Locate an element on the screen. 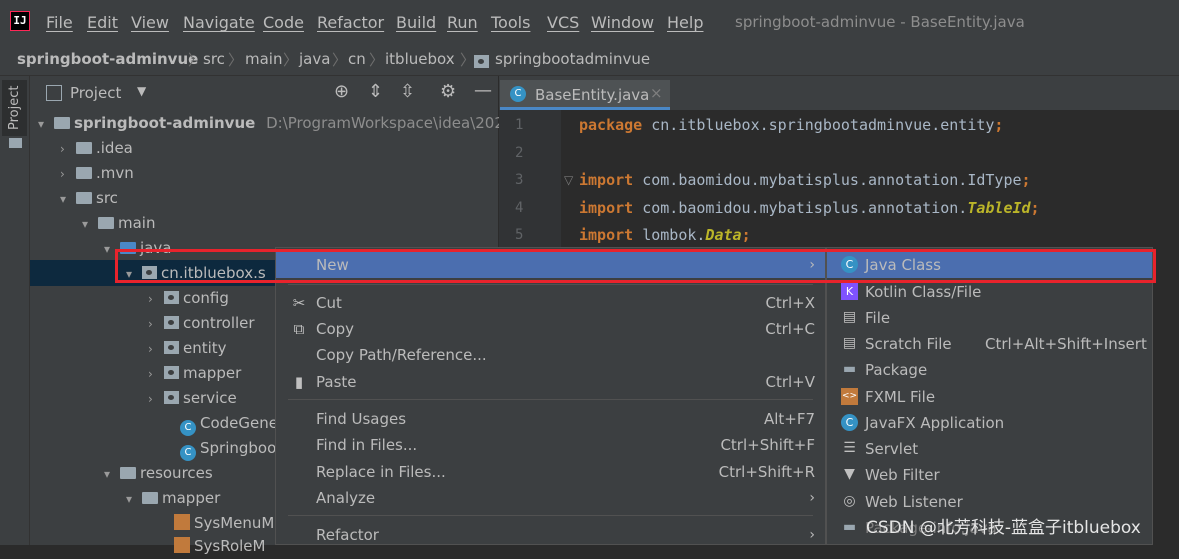 Image resolution: width=1179 pixels, height=559 pixels. tree-item-mapper: › mapper is located at coordinates (194, 373).